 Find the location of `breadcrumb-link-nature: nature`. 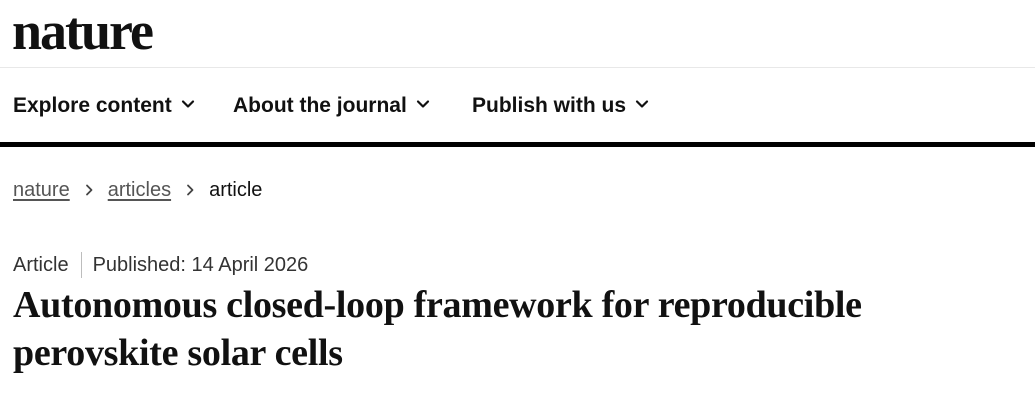

breadcrumb-link-nature: nature is located at coordinates (41, 190).